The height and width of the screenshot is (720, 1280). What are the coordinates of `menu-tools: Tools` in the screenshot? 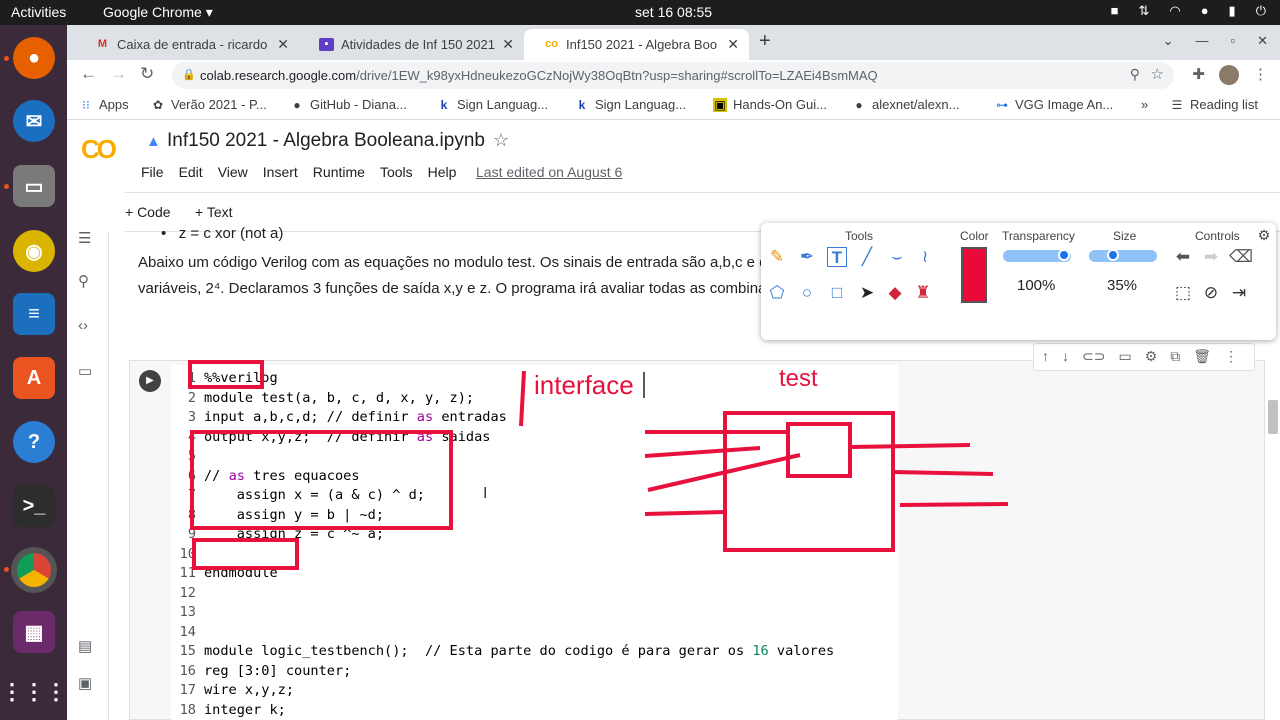 It's located at (396, 172).